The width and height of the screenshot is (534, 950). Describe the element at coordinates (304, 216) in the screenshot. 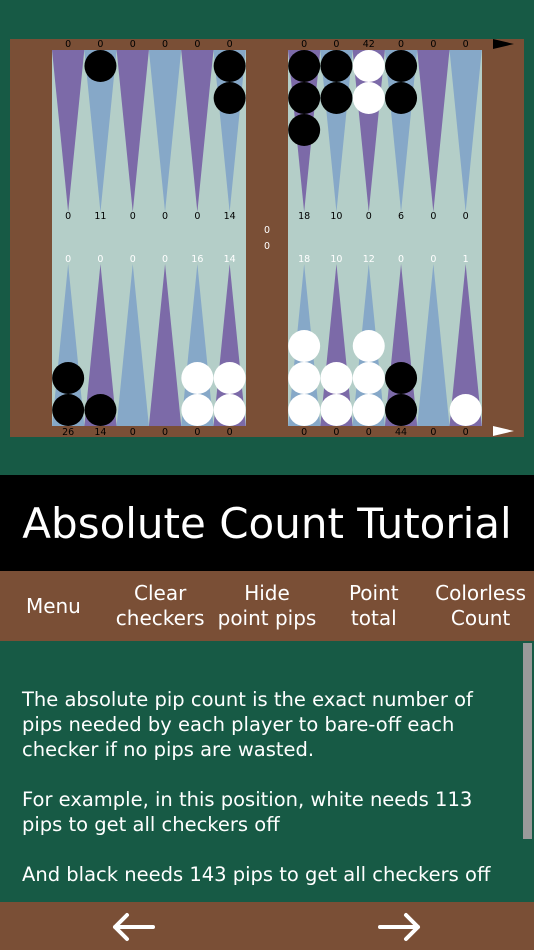

I see `top-point-count-label: 18` at that location.